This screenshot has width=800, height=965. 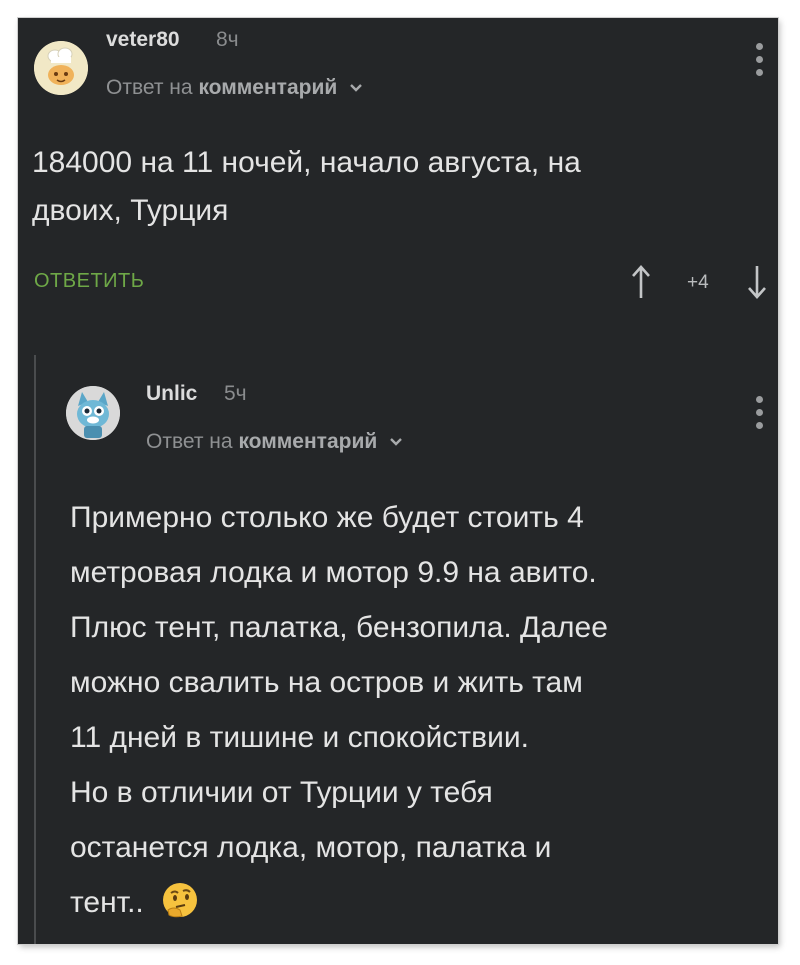 I want to click on cat-avatar-icon, so click(x=93, y=413).